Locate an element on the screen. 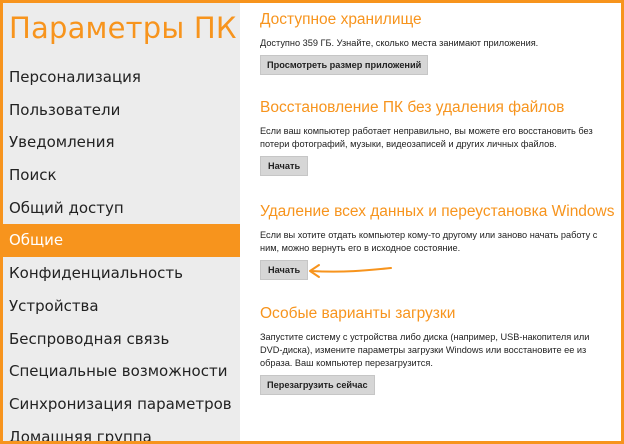 This screenshot has height=444, width=624. restart-now-button: Перезагрузить сейчас is located at coordinates (317, 385).